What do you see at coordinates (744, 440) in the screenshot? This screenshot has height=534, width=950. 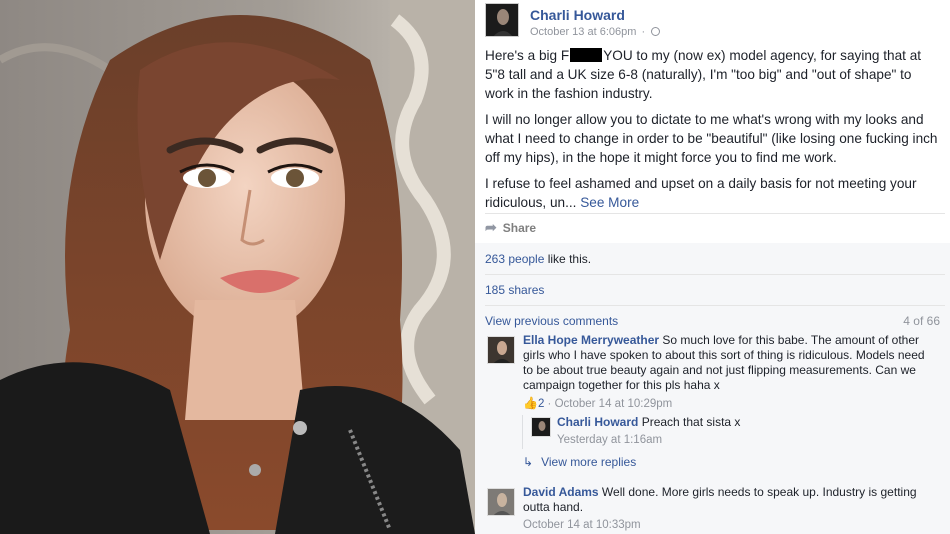 I see `reply-time: Yesterday at 1:16am` at bounding box center [744, 440].